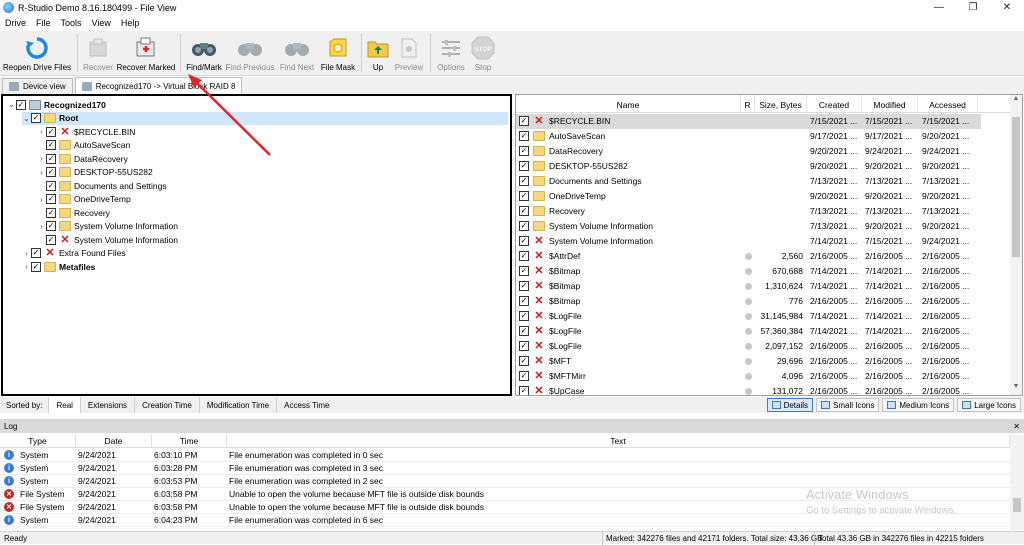 This screenshot has height=545, width=1024. Describe the element at coordinates (86, 131) in the screenshot. I see `tree-item: › ✓ ✕ $RECYCLE.BIN` at that location.